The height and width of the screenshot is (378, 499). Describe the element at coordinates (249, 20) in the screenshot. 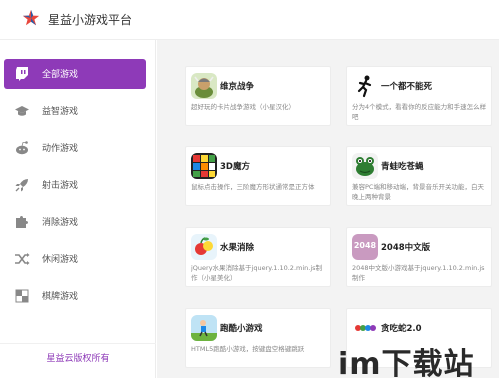

I see `app-header: 星益小游戏平台` at that location.